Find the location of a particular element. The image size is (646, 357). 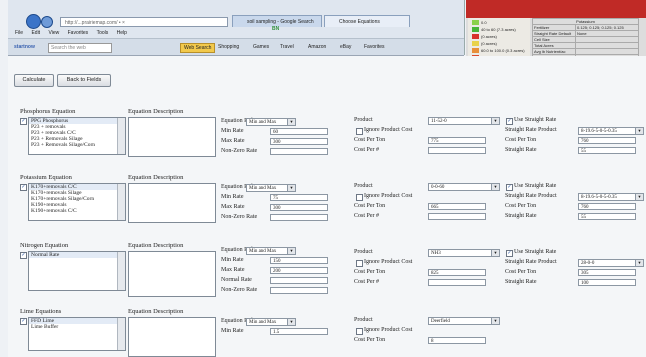

toolbar-shopping: Shopping is located at coordinates (228, 47).